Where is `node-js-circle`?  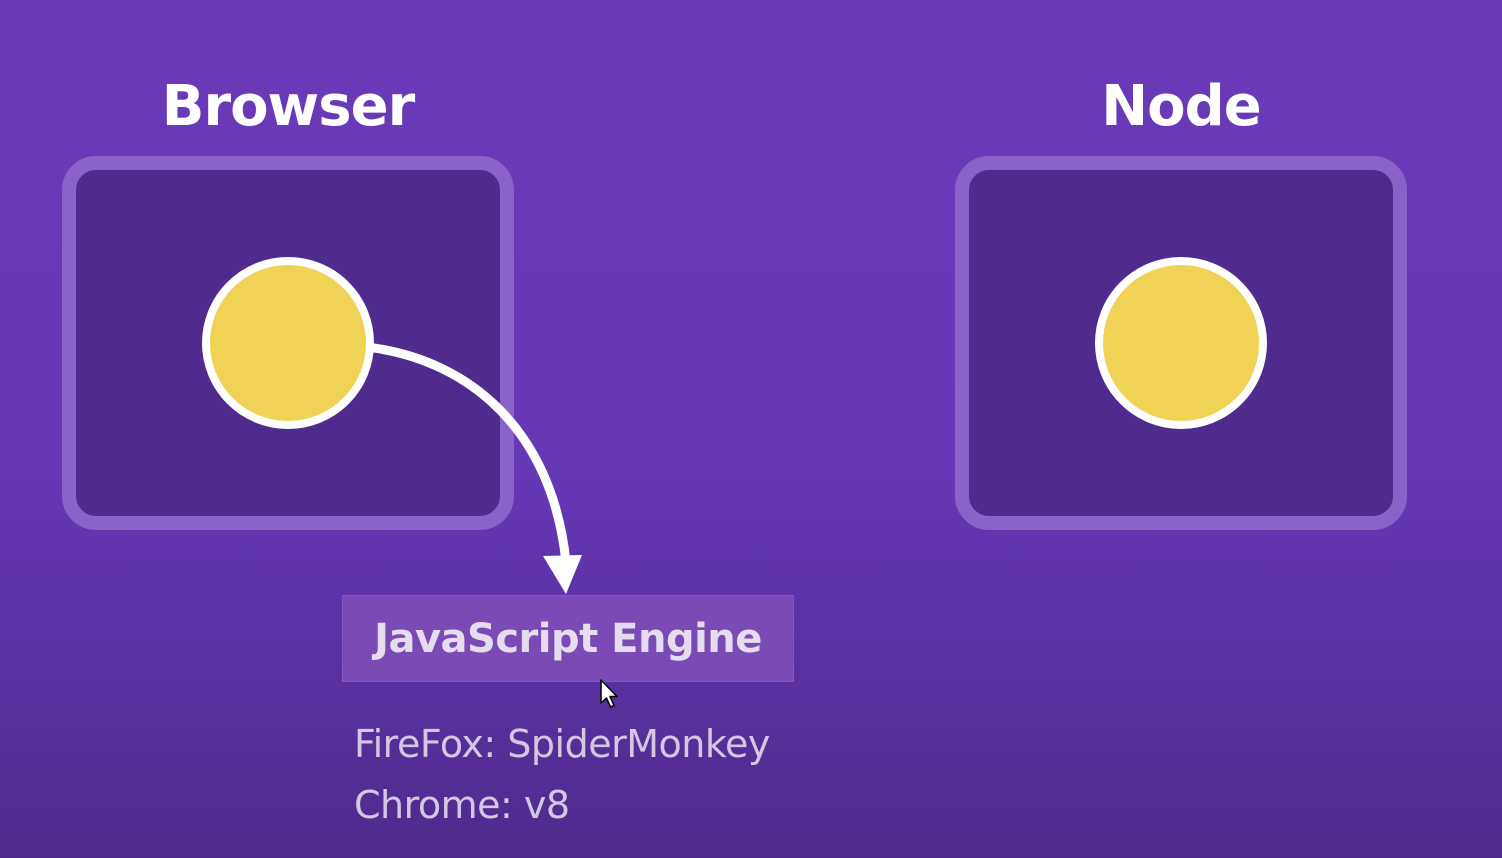
node-js-circle is located at coordinates (1181, 343).